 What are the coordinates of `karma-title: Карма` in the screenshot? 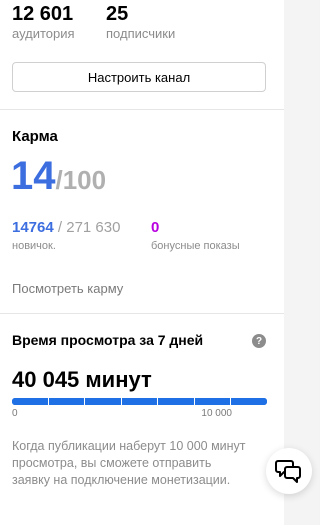 It's located at (35, 136).